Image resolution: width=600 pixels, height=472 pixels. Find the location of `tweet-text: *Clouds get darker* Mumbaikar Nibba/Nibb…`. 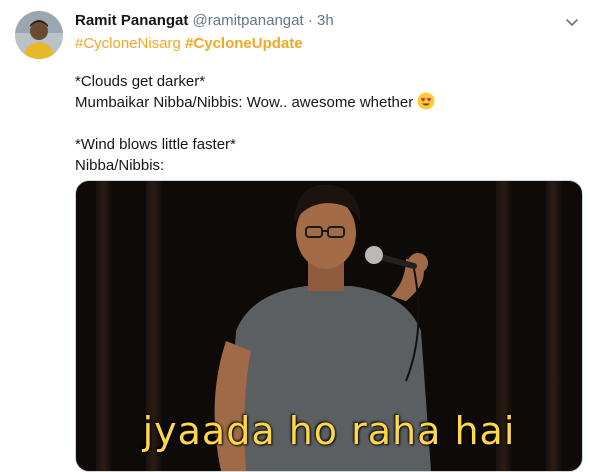

tweet-text: *Clouds get darker* Mumbaikar Nibba/Nibb… is located at coordinates (255, 123).